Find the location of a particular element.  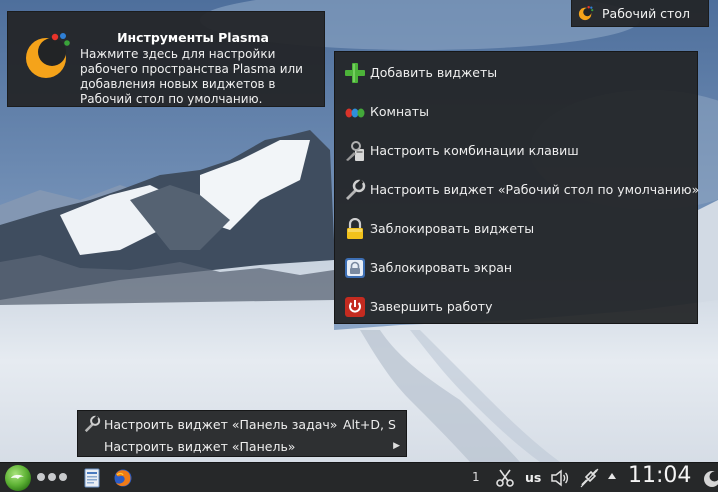

shortcuts-icon is located at coordinates (355, 151).